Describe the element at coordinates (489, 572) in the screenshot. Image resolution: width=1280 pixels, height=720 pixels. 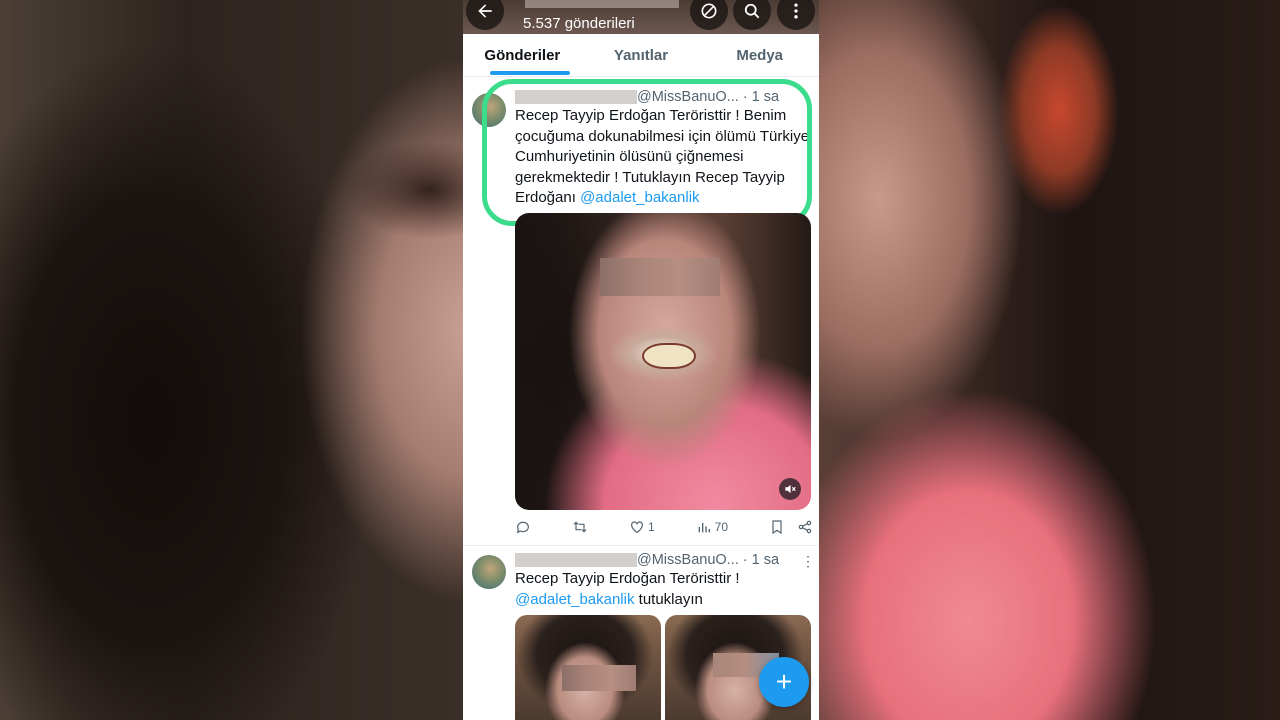
I see `avatar` at that location.